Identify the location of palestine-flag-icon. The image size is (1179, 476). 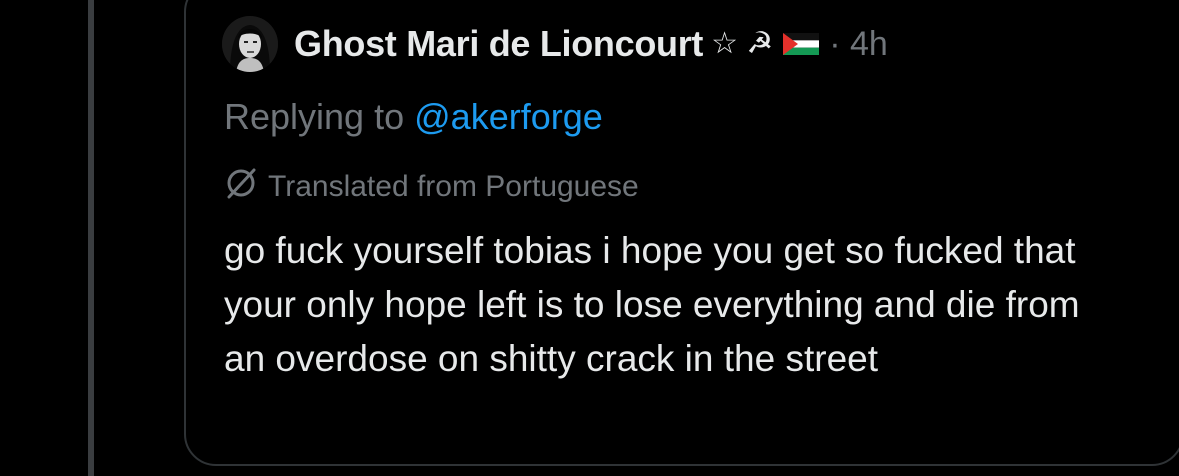
(801, 44).